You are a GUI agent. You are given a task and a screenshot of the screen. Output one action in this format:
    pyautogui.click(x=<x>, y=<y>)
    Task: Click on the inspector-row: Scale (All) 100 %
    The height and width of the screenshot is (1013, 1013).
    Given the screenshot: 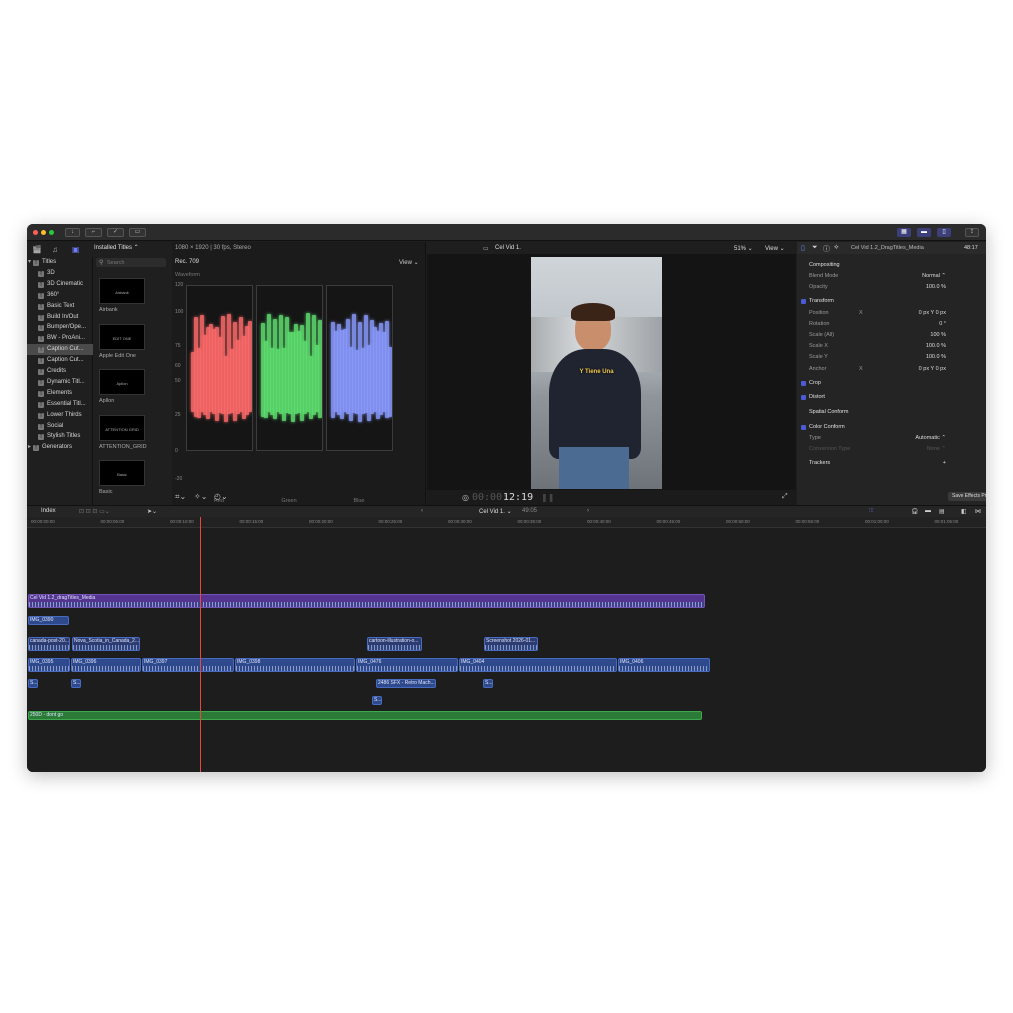 What is the action you would take?
    pyautogui.click(x=891, y=335)
    